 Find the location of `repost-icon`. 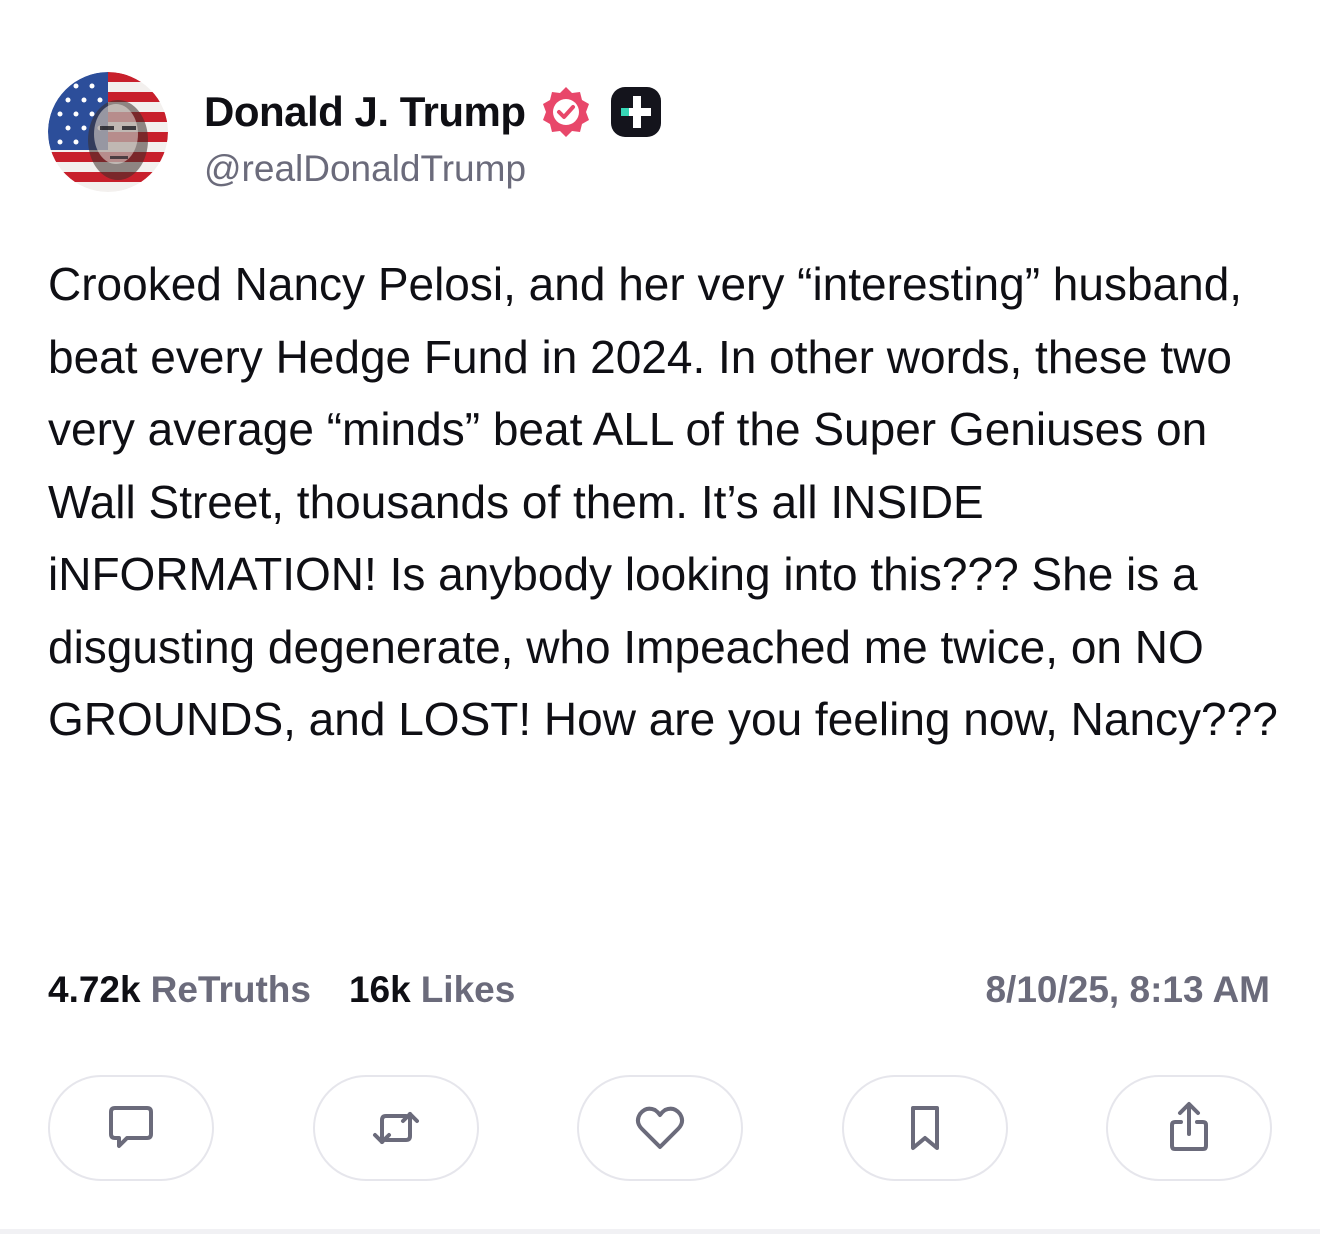

repost-icon is located at coordinates (395, 1128).